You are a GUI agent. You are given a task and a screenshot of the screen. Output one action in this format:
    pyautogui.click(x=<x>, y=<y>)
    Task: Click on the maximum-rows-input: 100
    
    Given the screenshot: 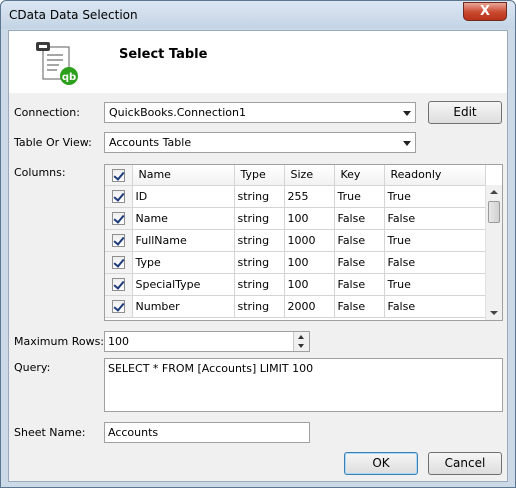 What is the action you would take?
    pyautogui.click(x=207, y=341)
    